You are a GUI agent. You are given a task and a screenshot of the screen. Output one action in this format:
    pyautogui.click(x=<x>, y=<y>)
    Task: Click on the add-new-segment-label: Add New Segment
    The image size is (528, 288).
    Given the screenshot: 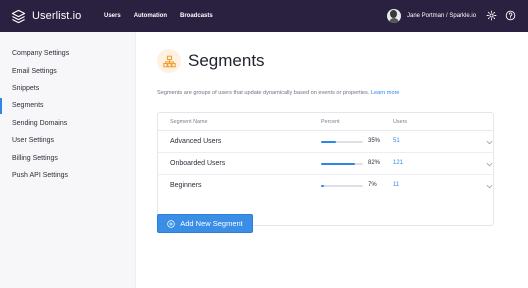 What is the action you would take?
    pyautogui.click(x=211, y=223)
    